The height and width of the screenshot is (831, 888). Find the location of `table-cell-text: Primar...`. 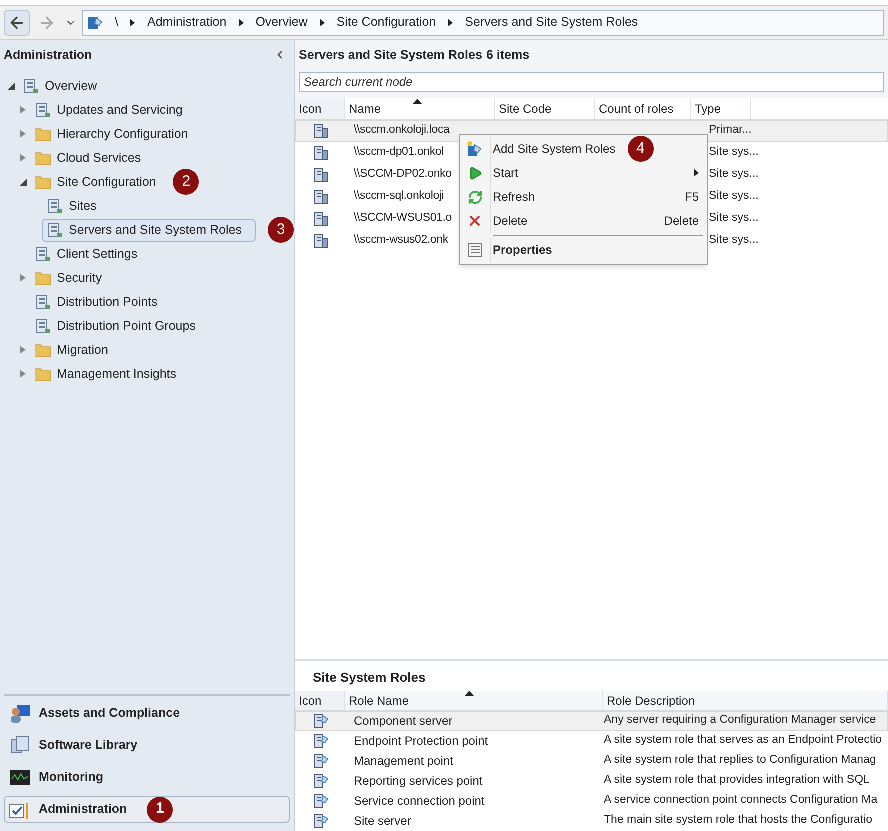

table-cell-text: Primar... is located at coordinates (730, 130).